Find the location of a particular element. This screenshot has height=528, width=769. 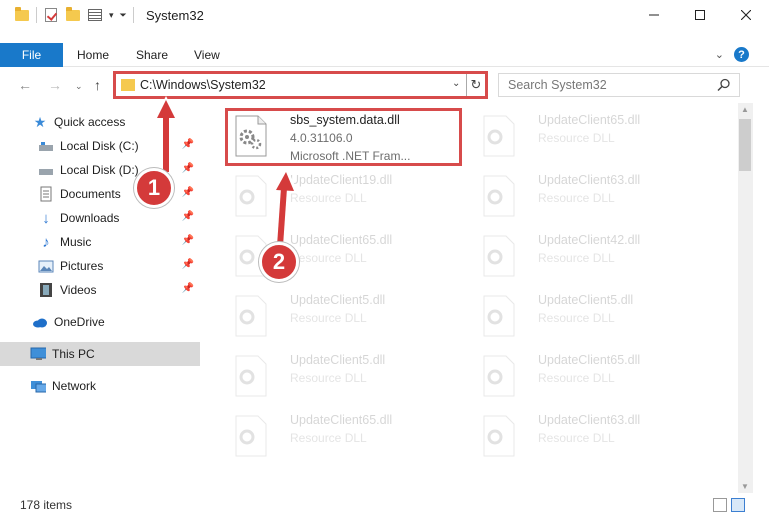

address-path: C:\Windows\System32 is located at coordinates (203, 85).